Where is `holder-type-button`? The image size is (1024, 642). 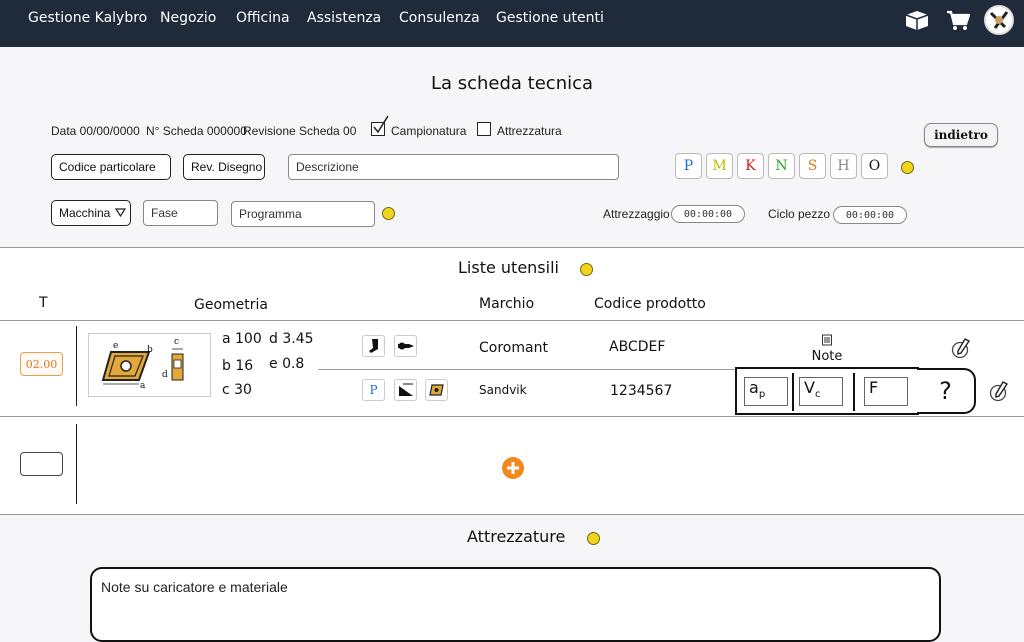 holder-type-button is located at coordinates (373, 346).